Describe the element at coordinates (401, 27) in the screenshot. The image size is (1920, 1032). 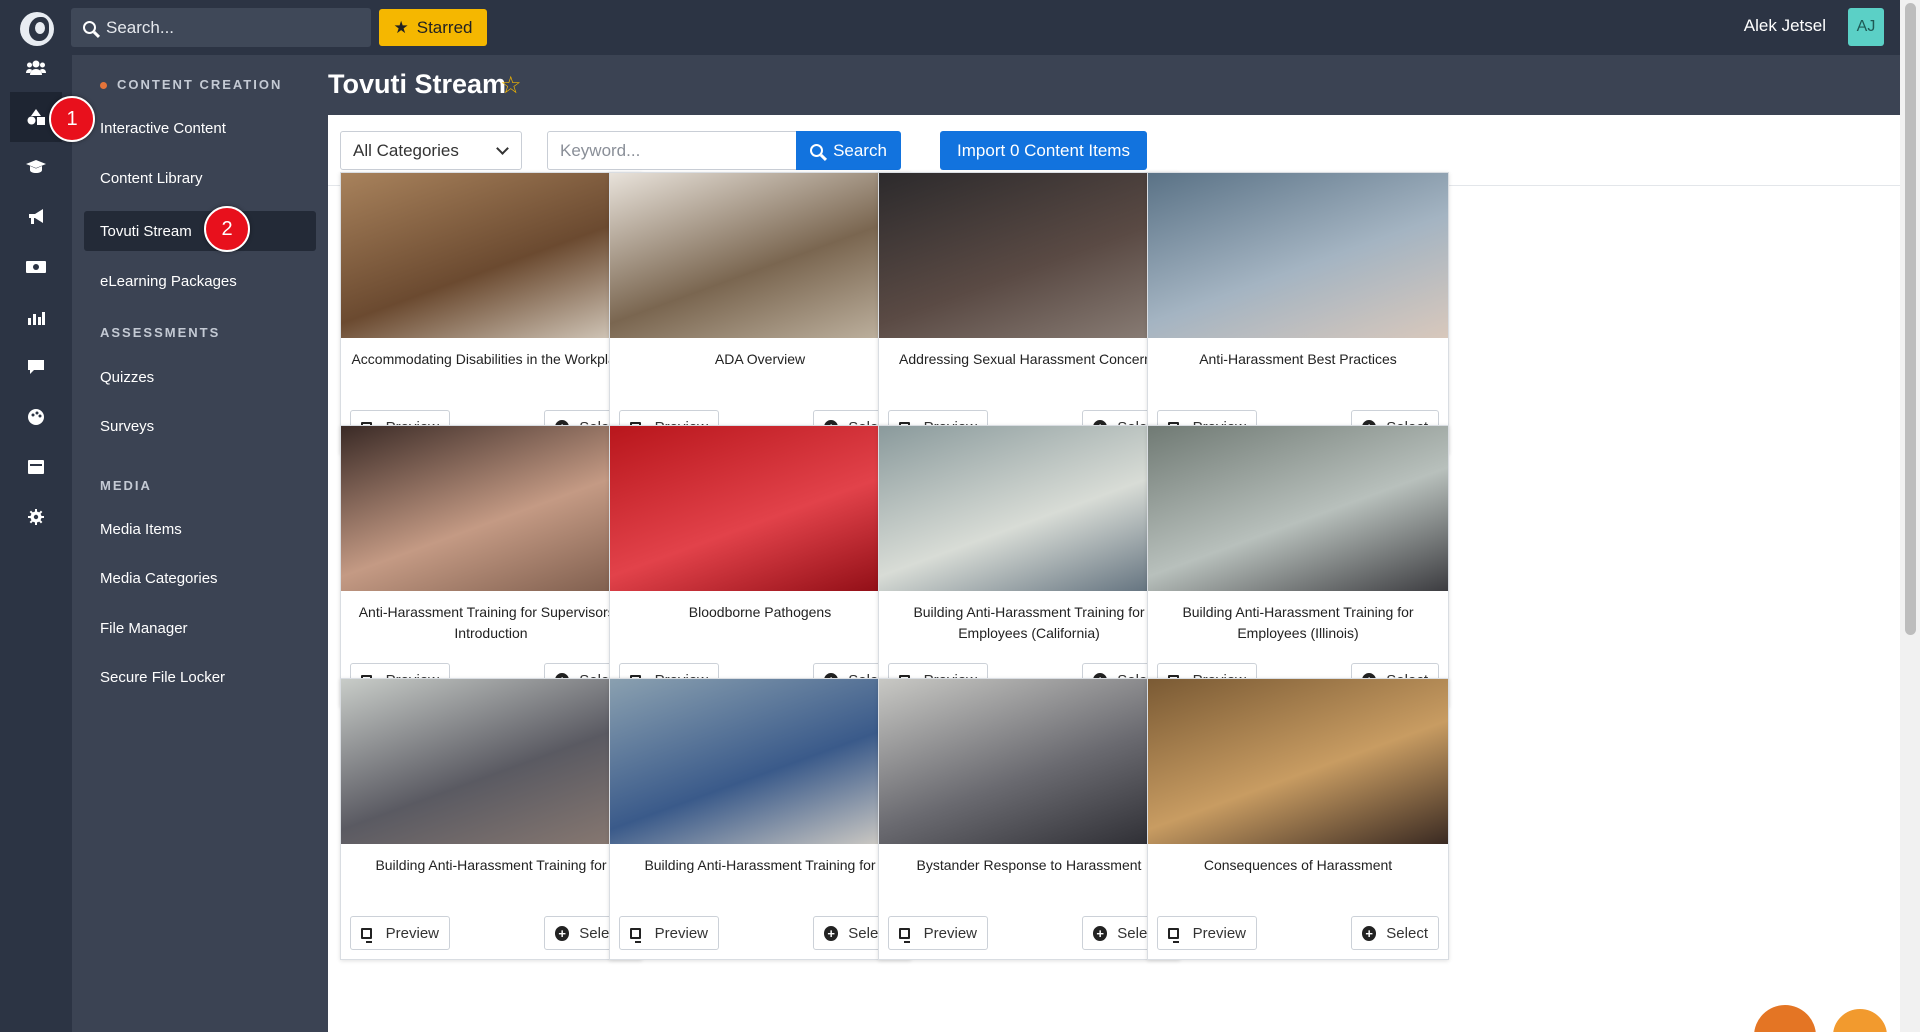
I see `star-icon: ★` at that location.